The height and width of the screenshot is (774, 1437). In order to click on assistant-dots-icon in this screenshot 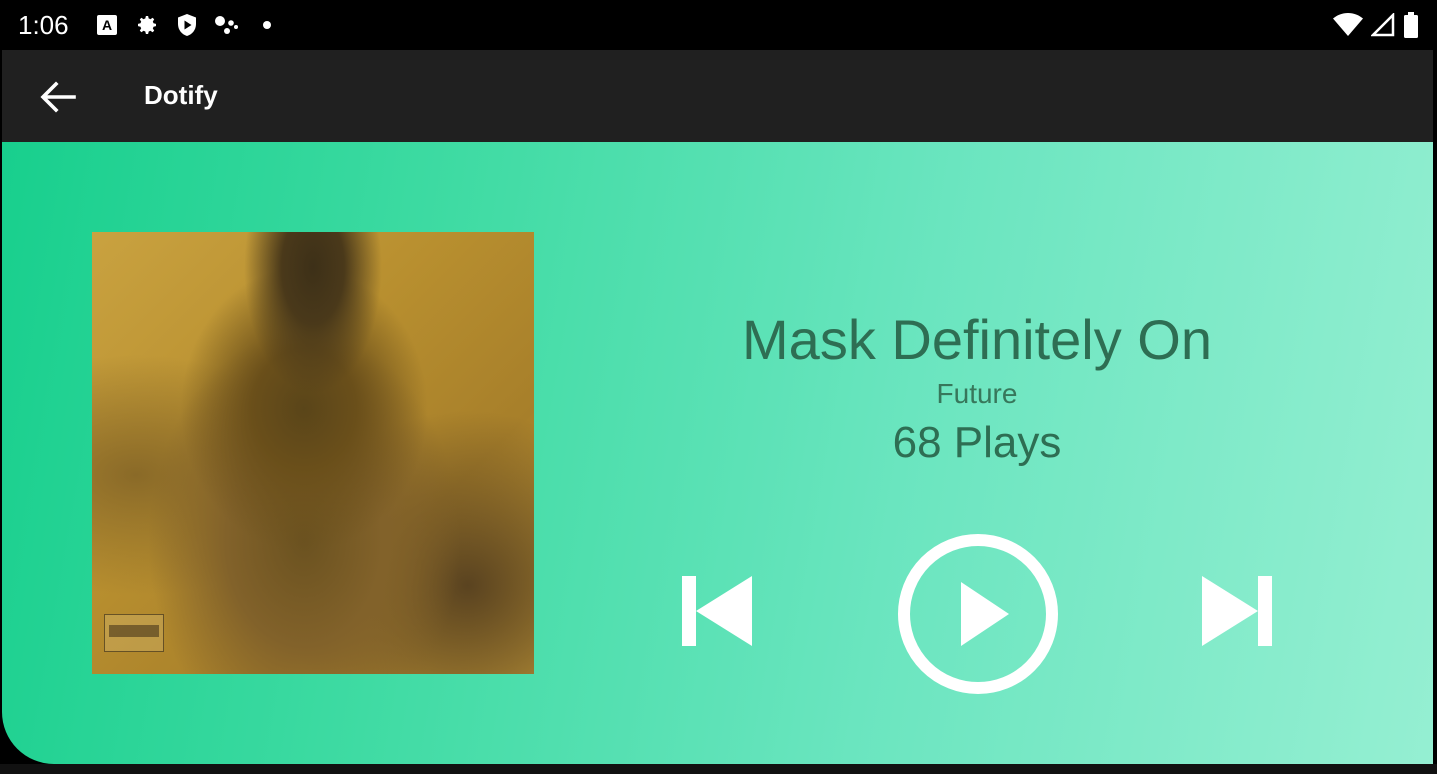, I will do `click(227, 25)`.